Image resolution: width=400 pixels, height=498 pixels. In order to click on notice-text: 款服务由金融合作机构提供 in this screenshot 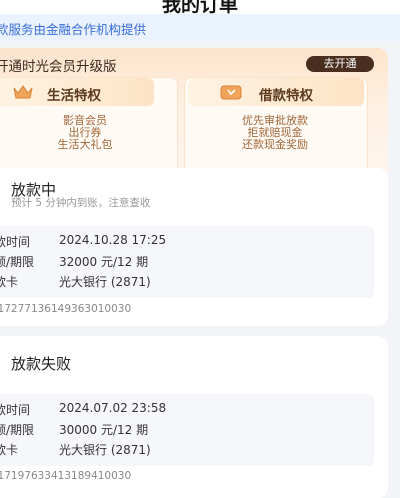, I will do `click(73, 29)`.